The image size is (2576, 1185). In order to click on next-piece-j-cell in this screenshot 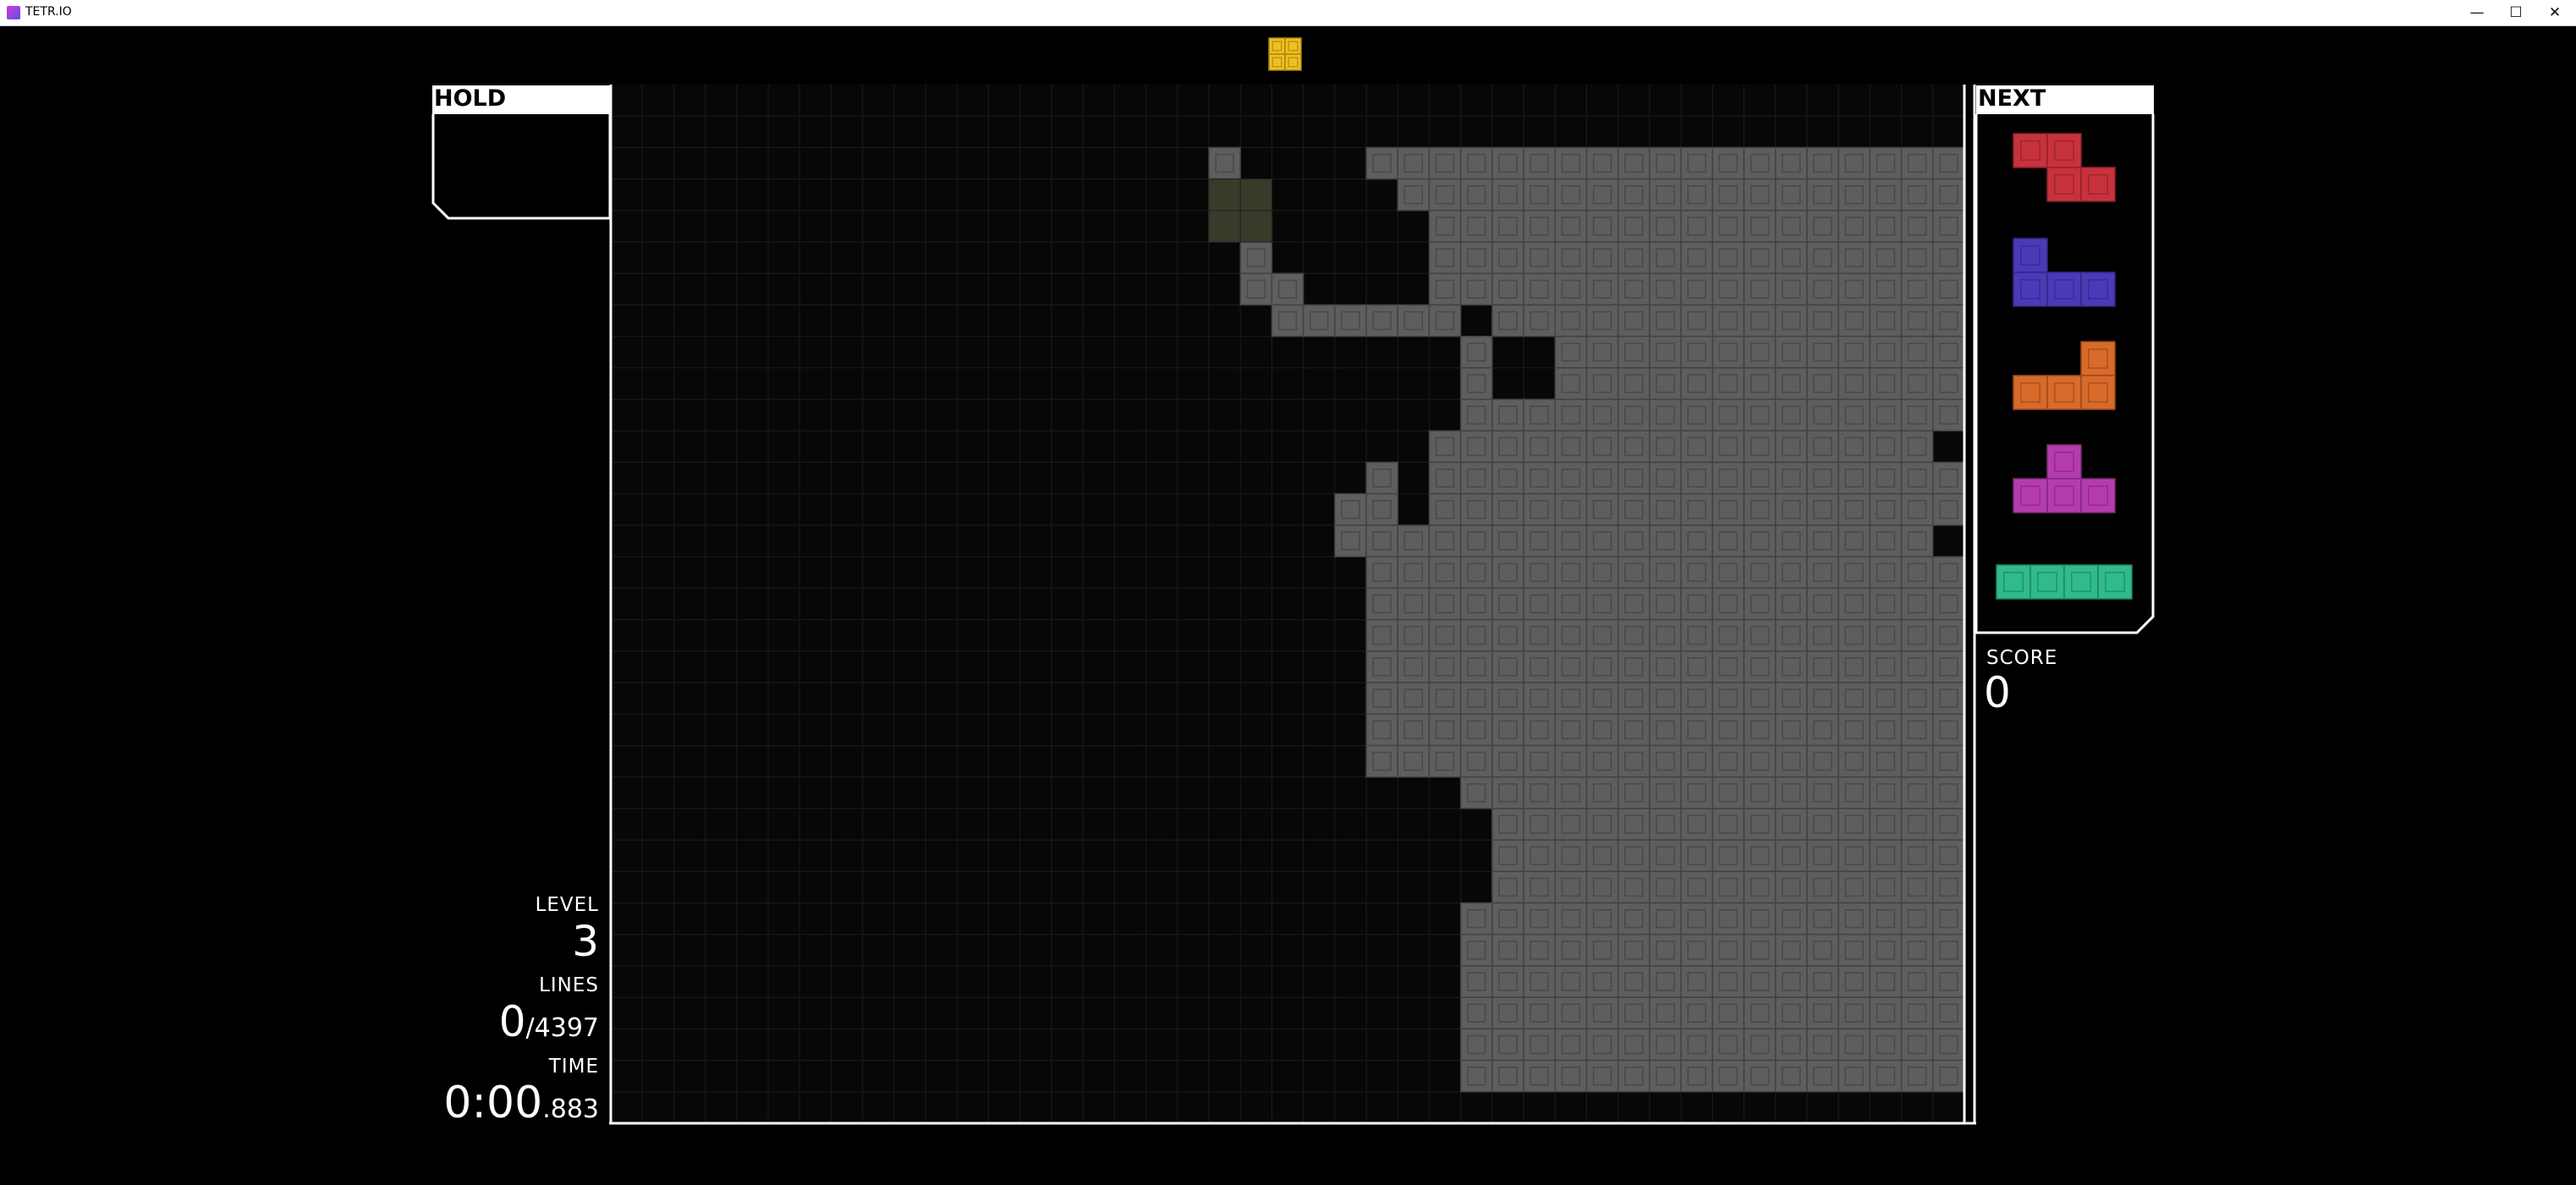, I will do `click(2030, 255)`.